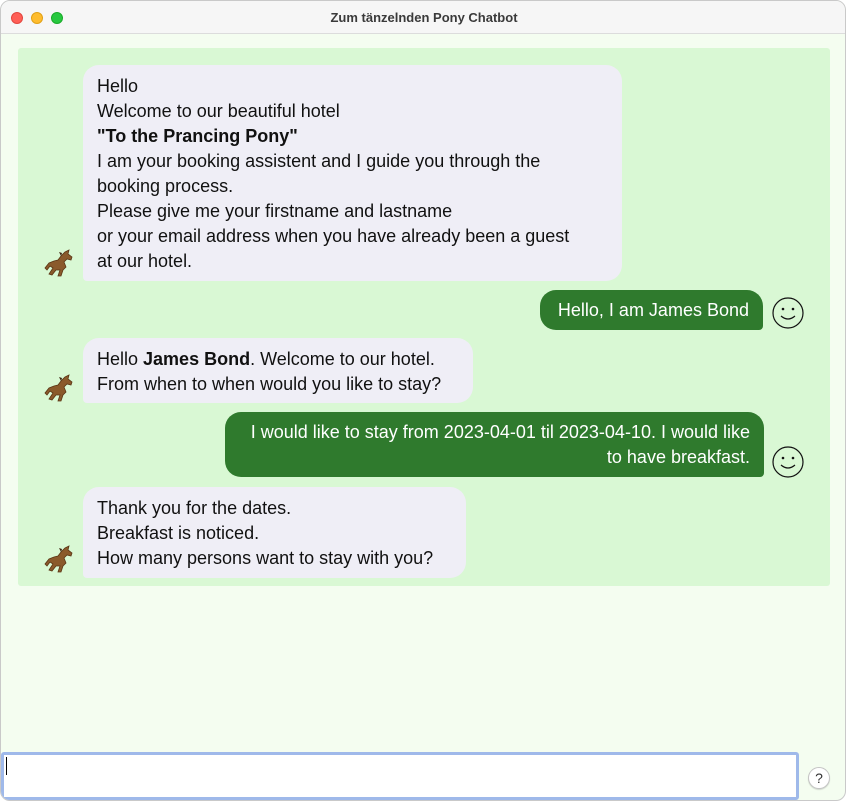 The height and width of the screenshot is (801, 846). What do you see at coordinates (819, 778) in the screenshot?
I see `help-button: ?` at bounding box center [819, 778].